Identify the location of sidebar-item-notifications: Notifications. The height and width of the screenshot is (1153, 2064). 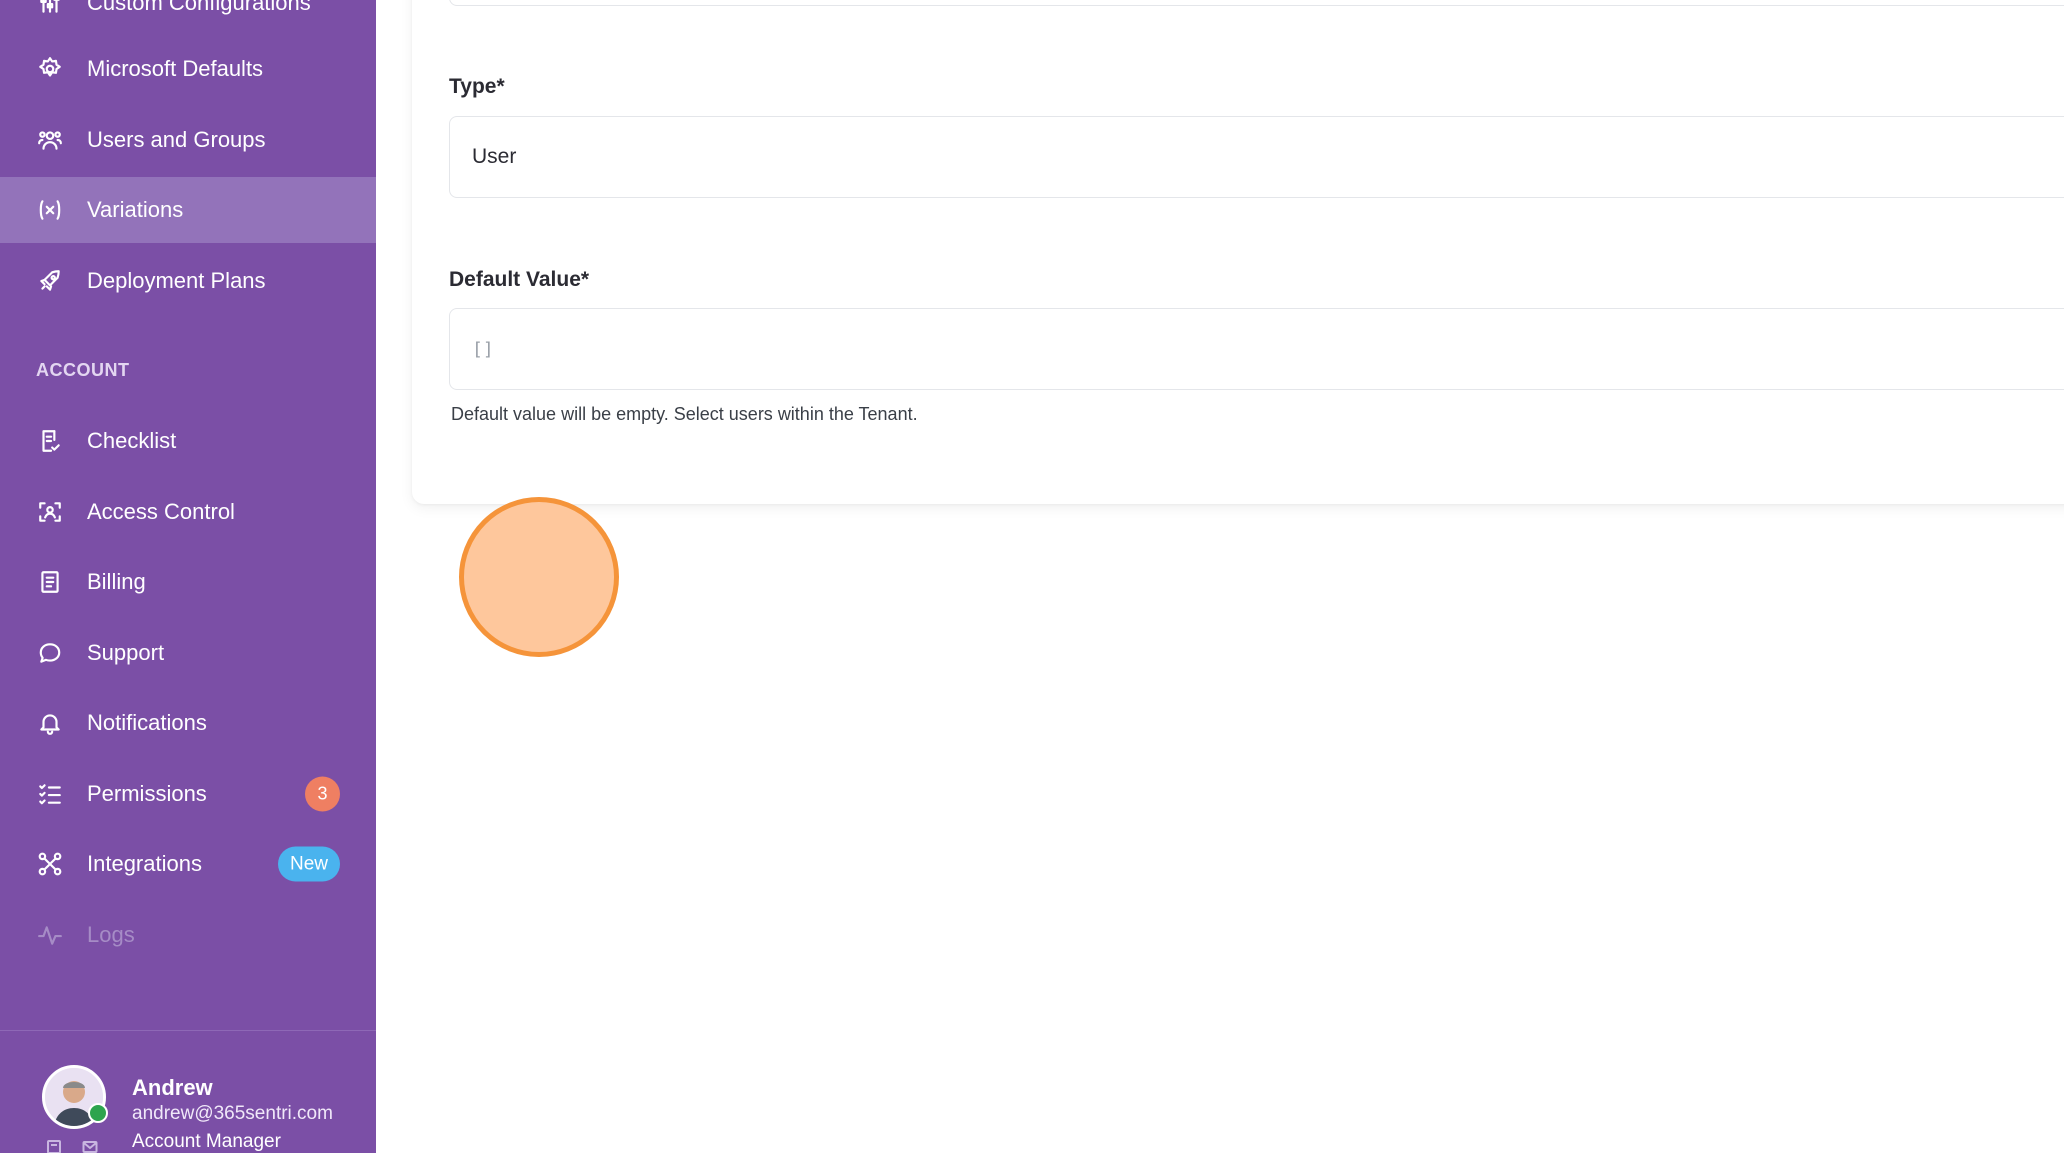
(188, 723).